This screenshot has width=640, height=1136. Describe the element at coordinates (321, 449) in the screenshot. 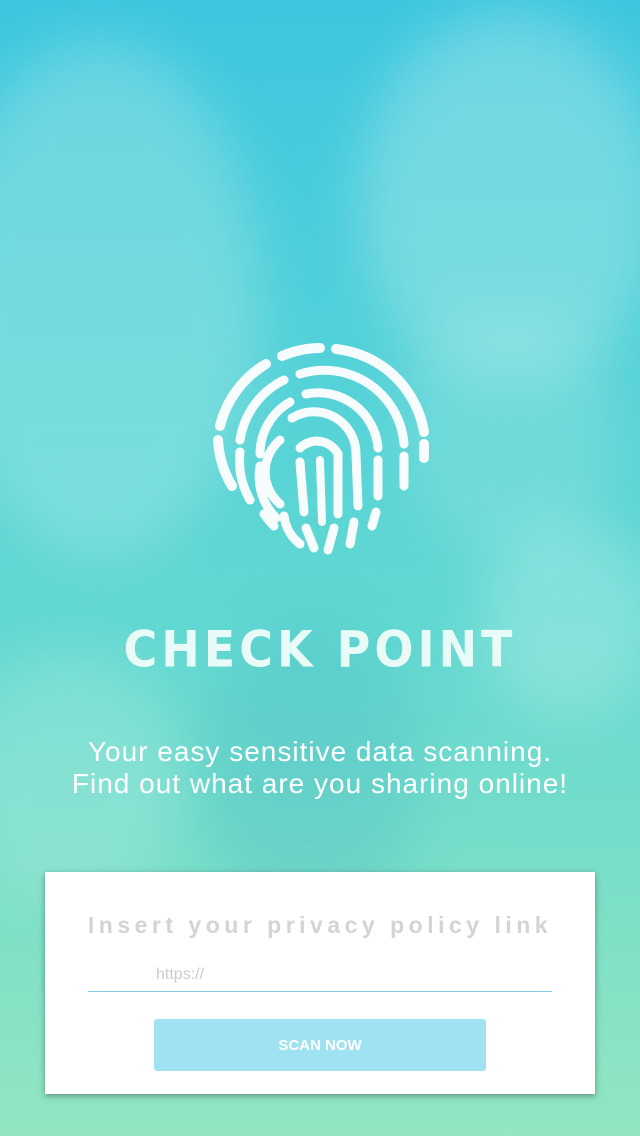

I see `fingerprint-icon` at that location.